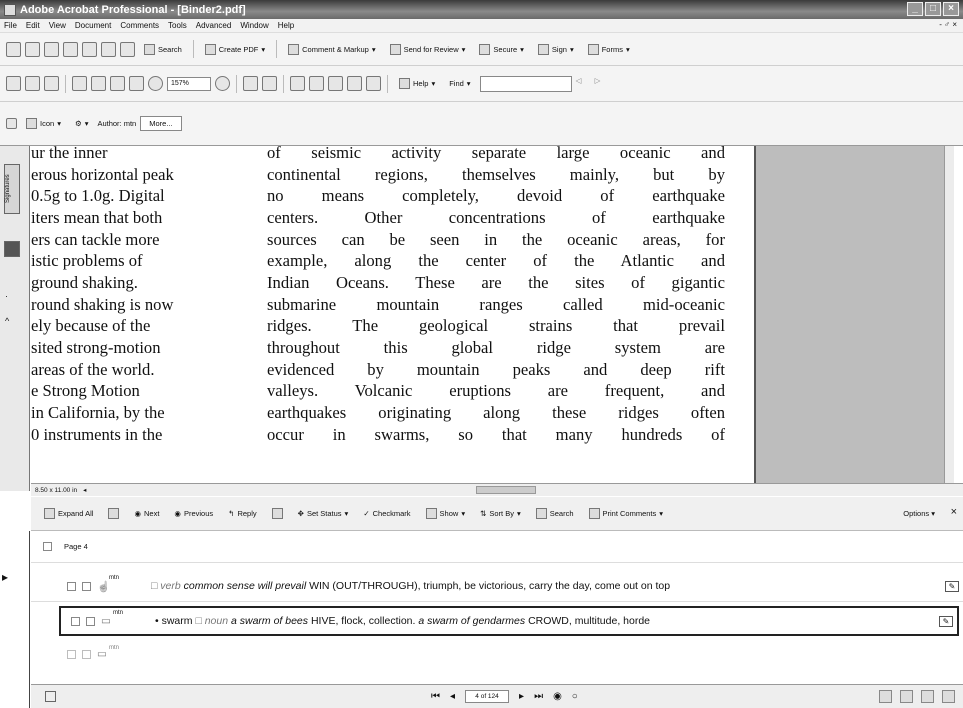 This screenshot has height=708, width=963. Describe the element at coordinates (117, 83) in the screenshot. I see `fit-page-icon` at that location.